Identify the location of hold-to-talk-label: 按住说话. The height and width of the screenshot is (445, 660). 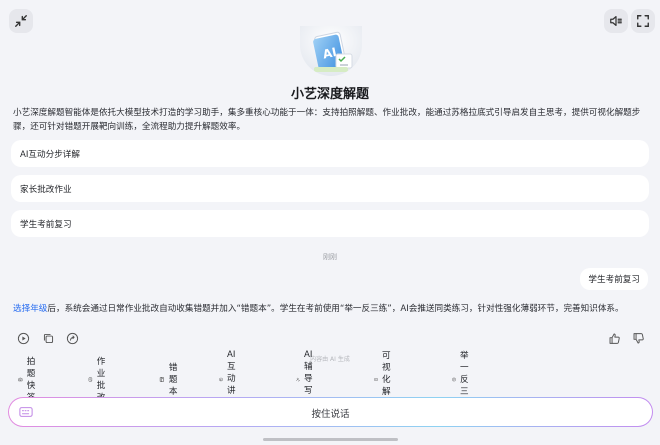
(330, 414).